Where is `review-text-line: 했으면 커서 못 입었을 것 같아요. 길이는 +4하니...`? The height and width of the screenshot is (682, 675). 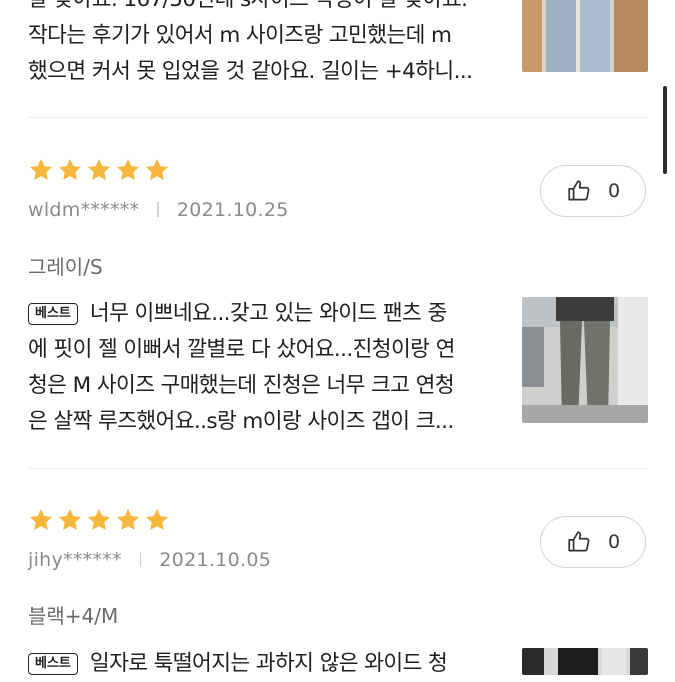
review-text-line: 했으면 커서 못 입었을 것 같아요. 길이는 +4하니... is located at coordinates (250, 71).